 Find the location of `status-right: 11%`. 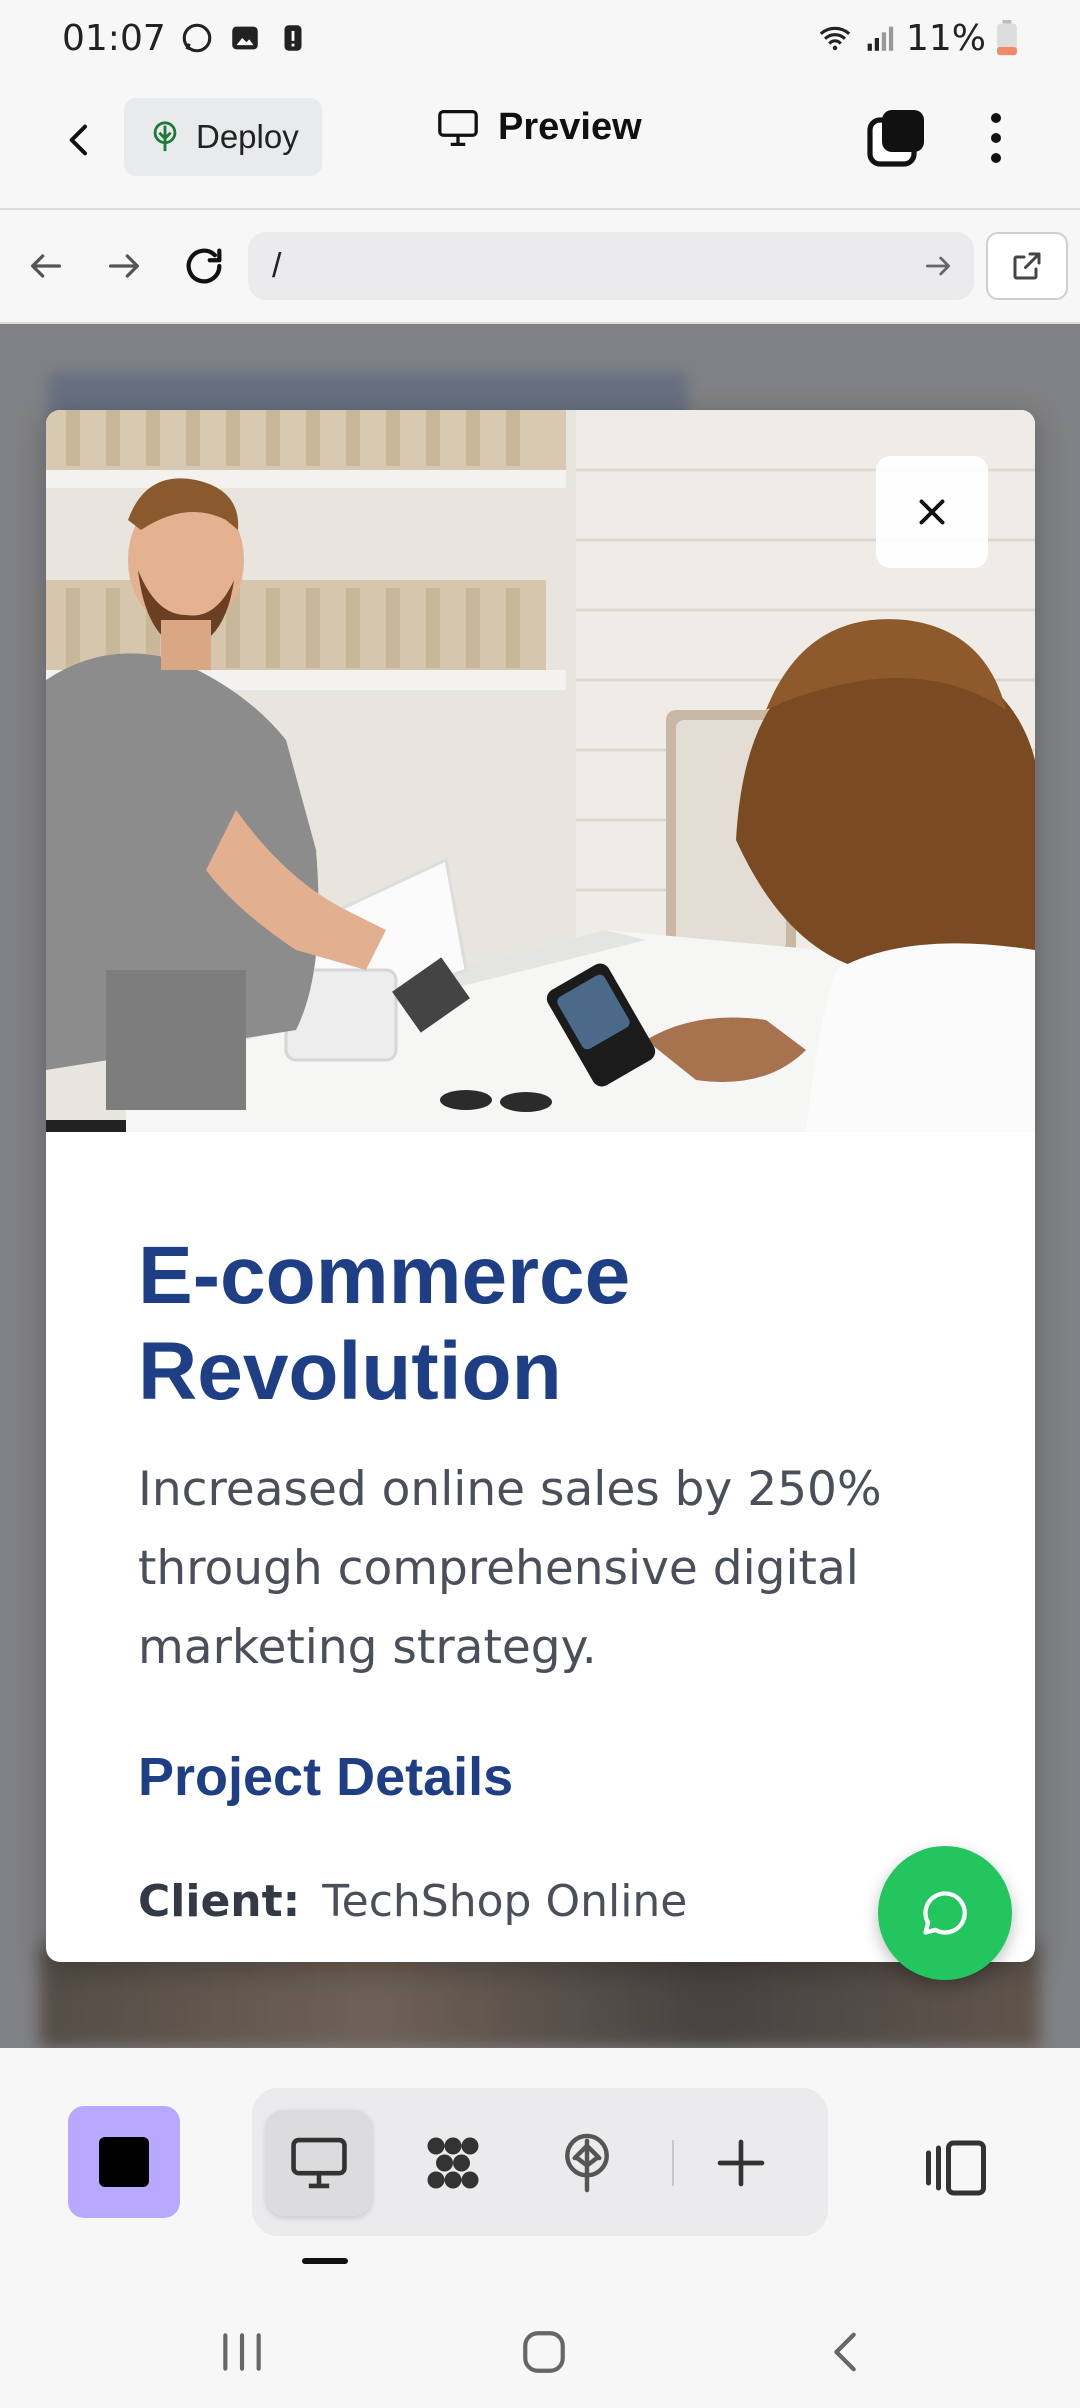

status-right: 11% is located at coordinates (918, 38).